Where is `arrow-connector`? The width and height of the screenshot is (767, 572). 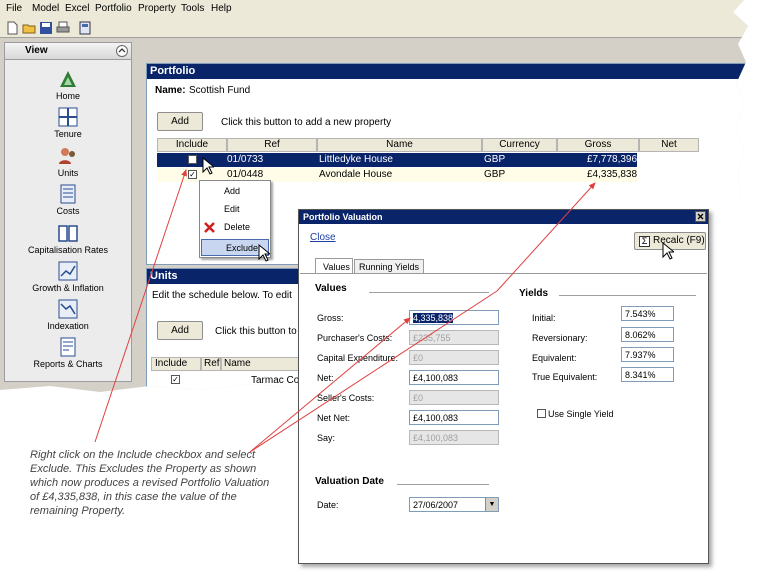
arrow-connector is located at coordinates (373, 371).